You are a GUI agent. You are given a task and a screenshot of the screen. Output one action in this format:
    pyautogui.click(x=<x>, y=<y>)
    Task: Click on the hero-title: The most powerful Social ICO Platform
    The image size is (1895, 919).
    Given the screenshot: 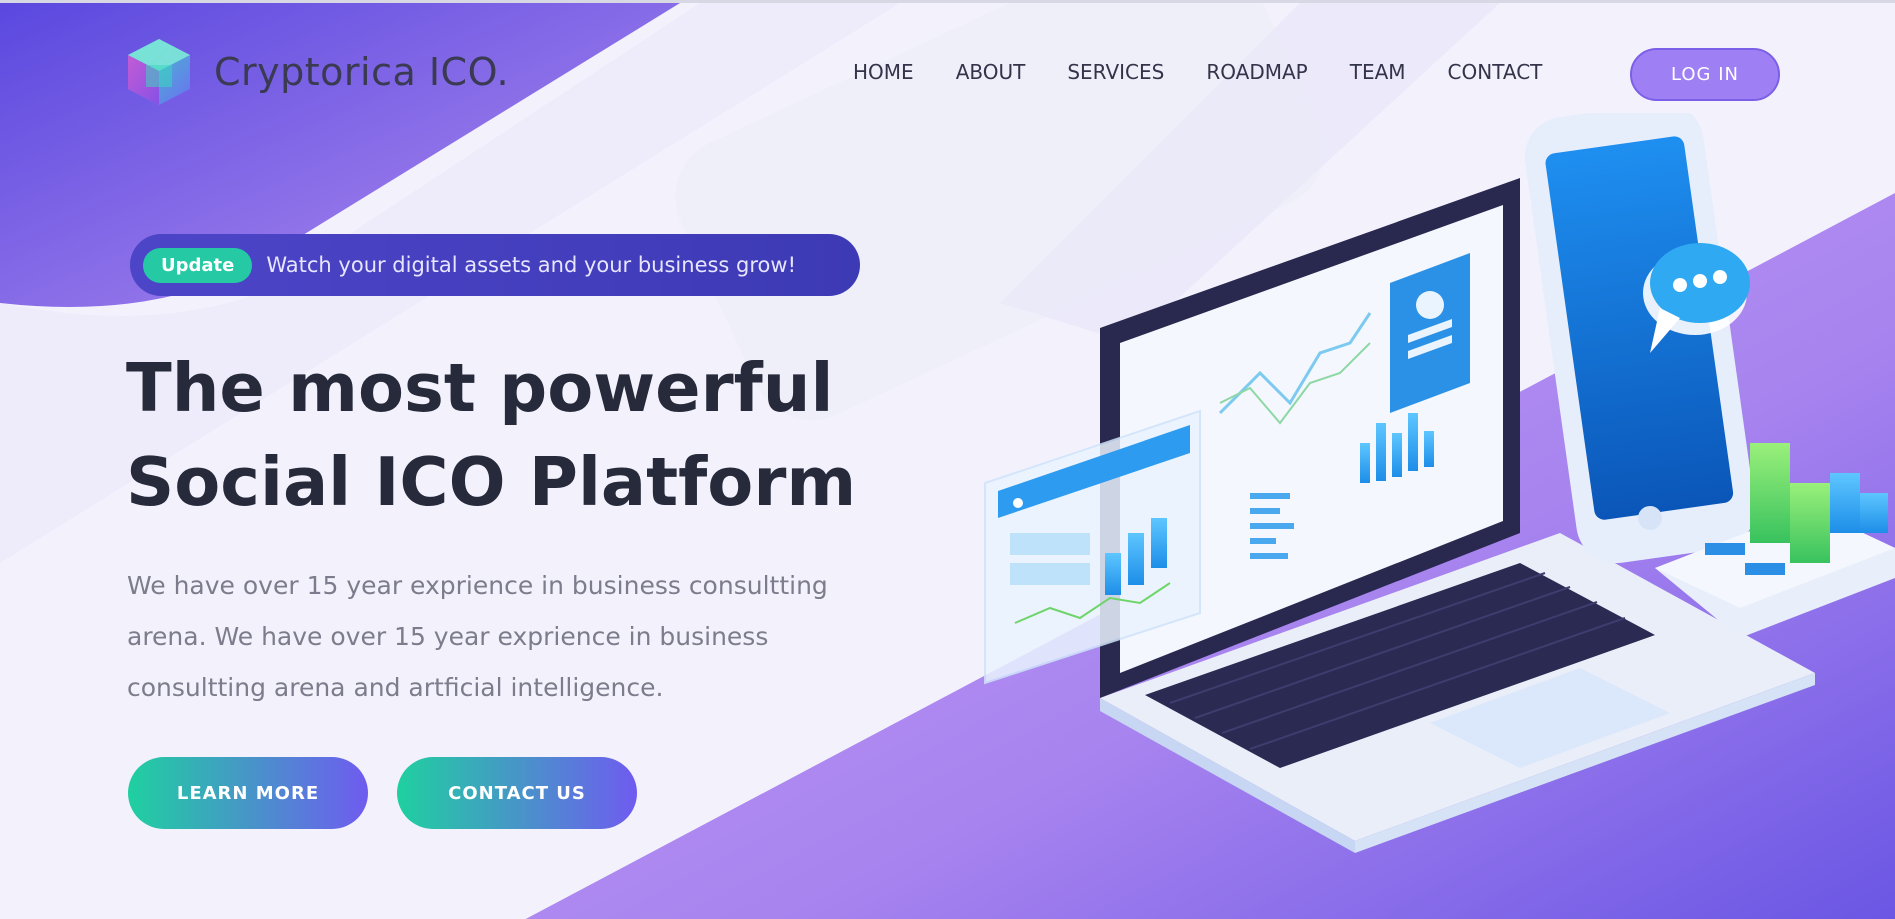 What is the action you would take?
    pyautogui.click(x=536, y=435)
    